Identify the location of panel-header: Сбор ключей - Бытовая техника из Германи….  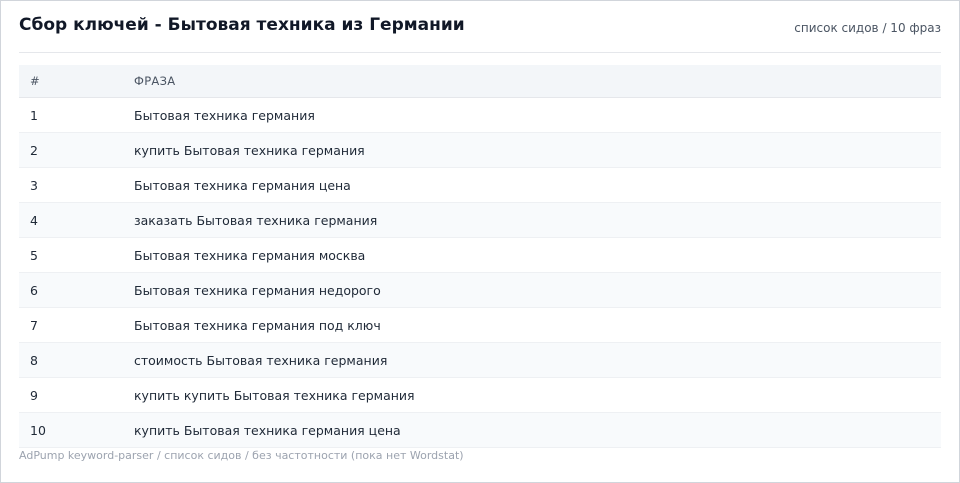
(480, 27).